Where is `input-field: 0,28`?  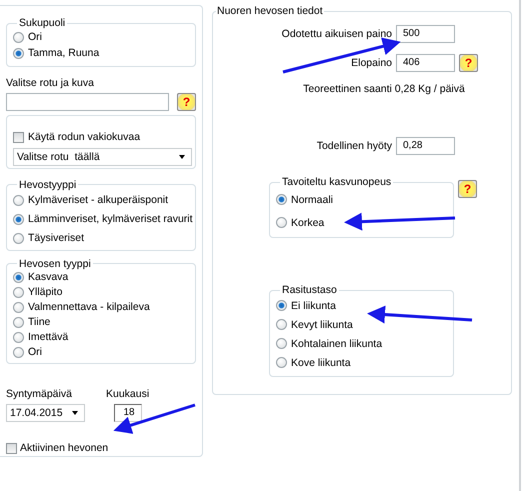
input-field: 0,28 is located at coordinates (425, 145).